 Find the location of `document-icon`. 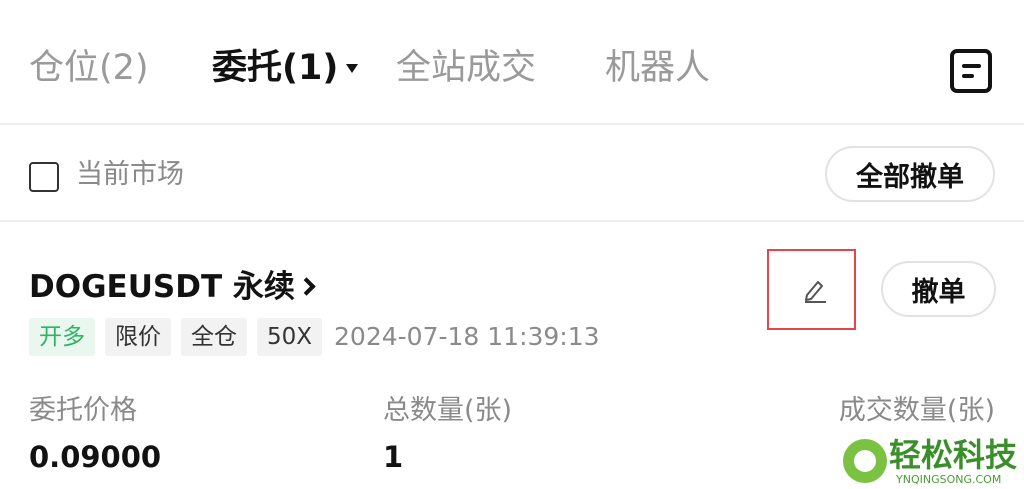

document-icon is located at coordinates (971, 71).